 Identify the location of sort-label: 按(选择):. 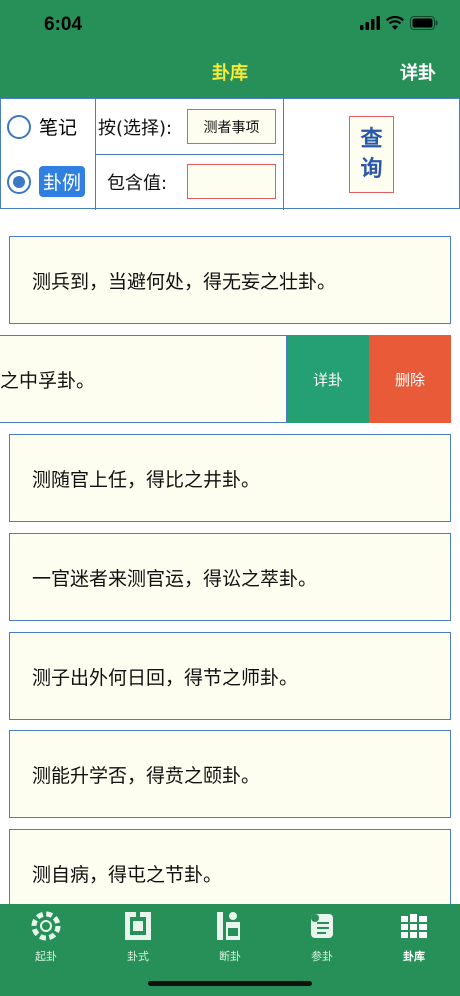
(135, 128).